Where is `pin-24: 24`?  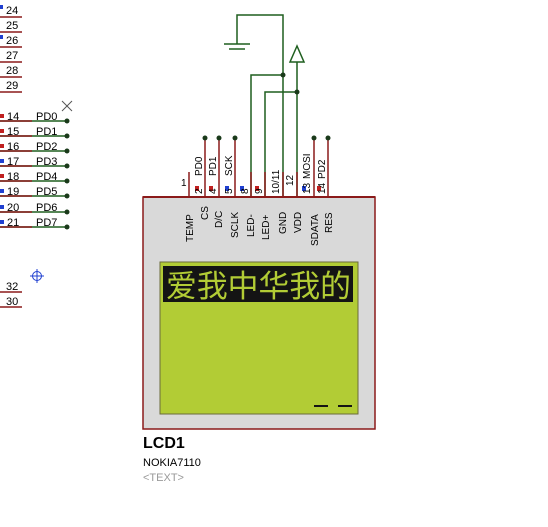
pin-24: 24 is located at coordinates (11, 11).